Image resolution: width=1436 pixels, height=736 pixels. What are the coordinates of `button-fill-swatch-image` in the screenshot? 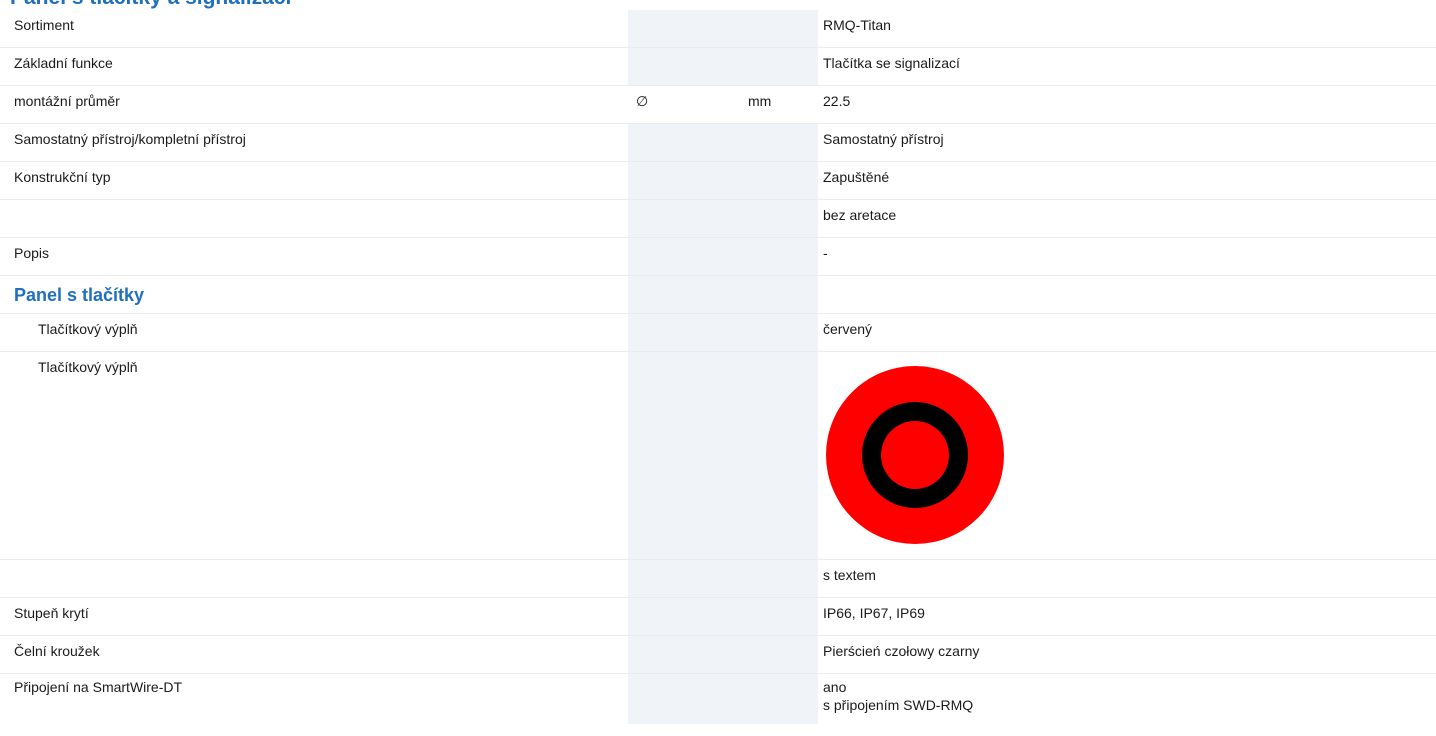 It's located at (915, 455).